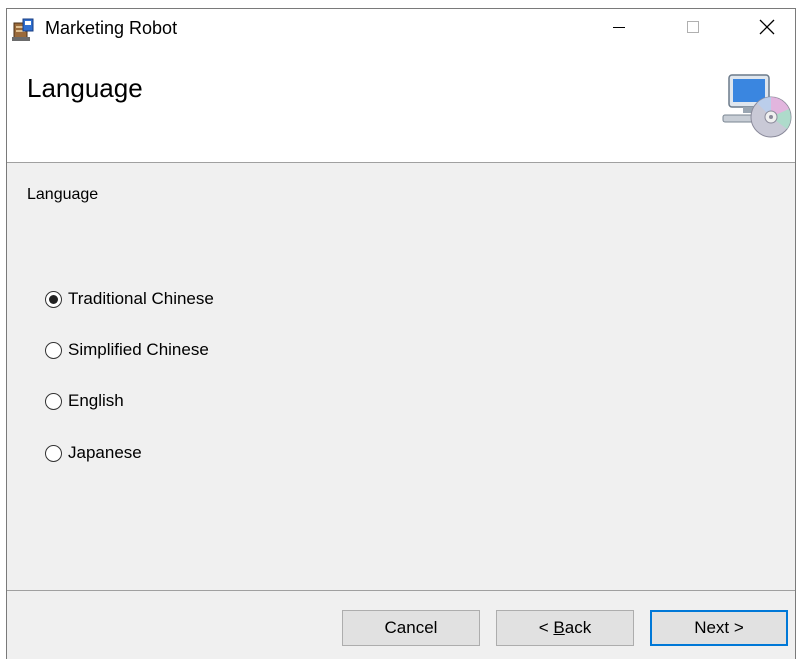  I want to click on title-bar: Marketing Robot, so click(401, 29).